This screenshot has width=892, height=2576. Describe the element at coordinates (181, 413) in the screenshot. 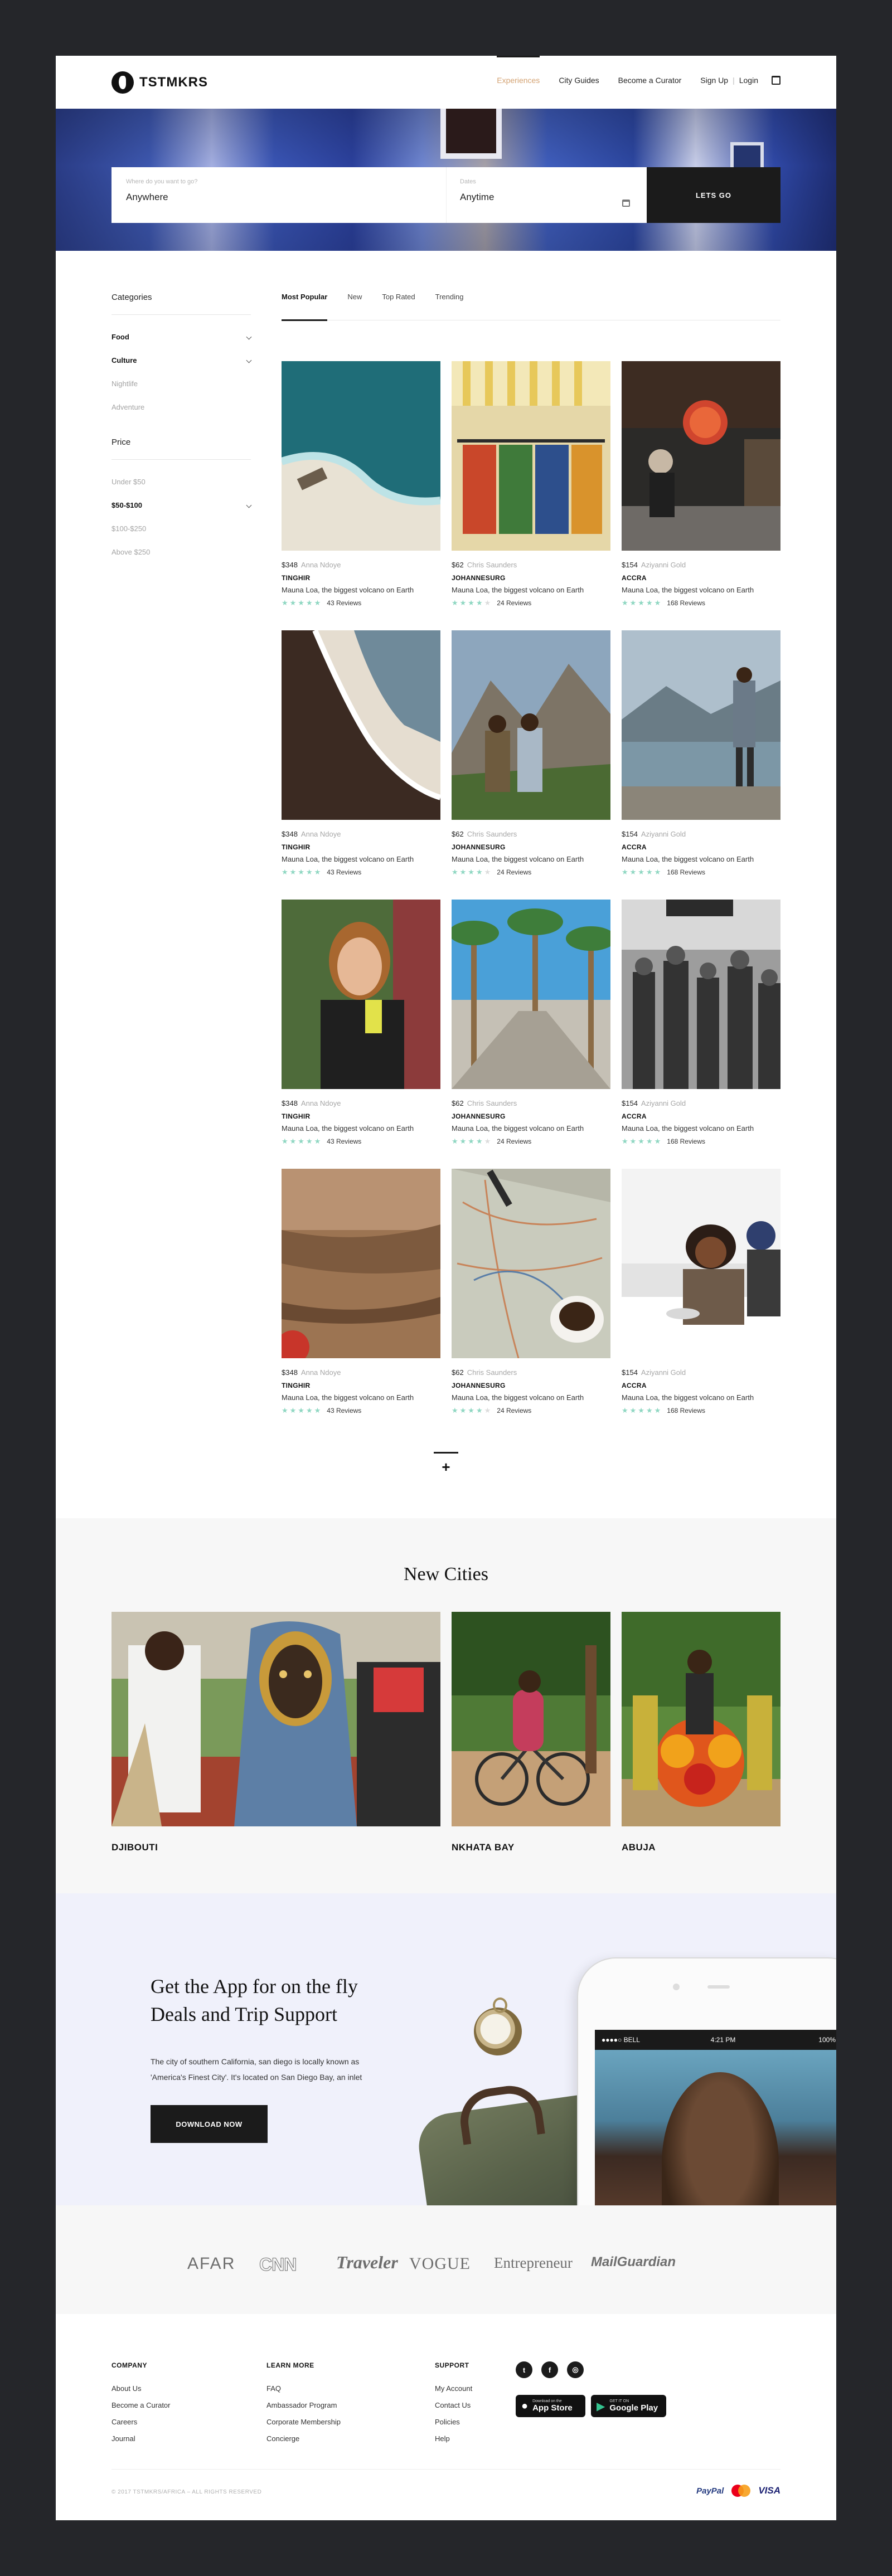

I see `filter-option: Adventure` at that location.